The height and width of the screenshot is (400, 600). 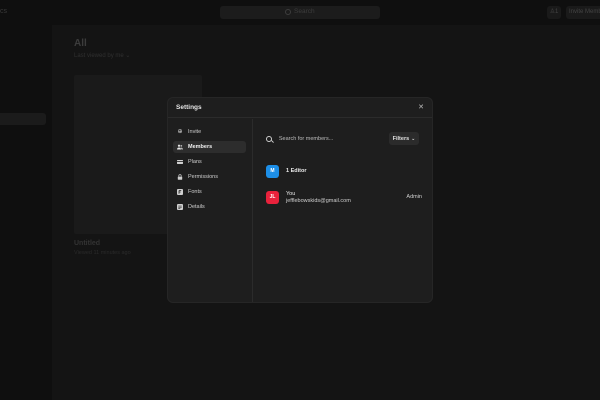 What do you see at coordinates (209, 207) in the screenshot?
I see `nav-item-details: Details` at bounding box center [209, 207].